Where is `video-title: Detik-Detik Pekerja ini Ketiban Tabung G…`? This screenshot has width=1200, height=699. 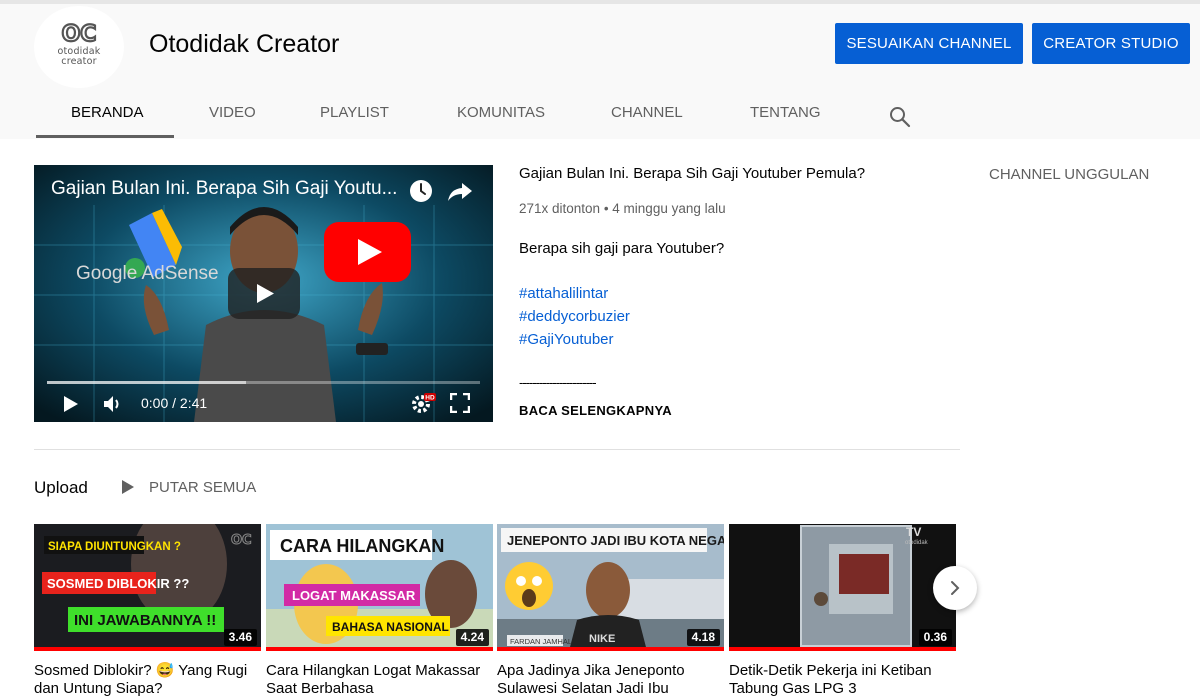 video-title: Detik-Detik Pekerja ini Ketiban Tabung G… is located at coordinates (841, 680).